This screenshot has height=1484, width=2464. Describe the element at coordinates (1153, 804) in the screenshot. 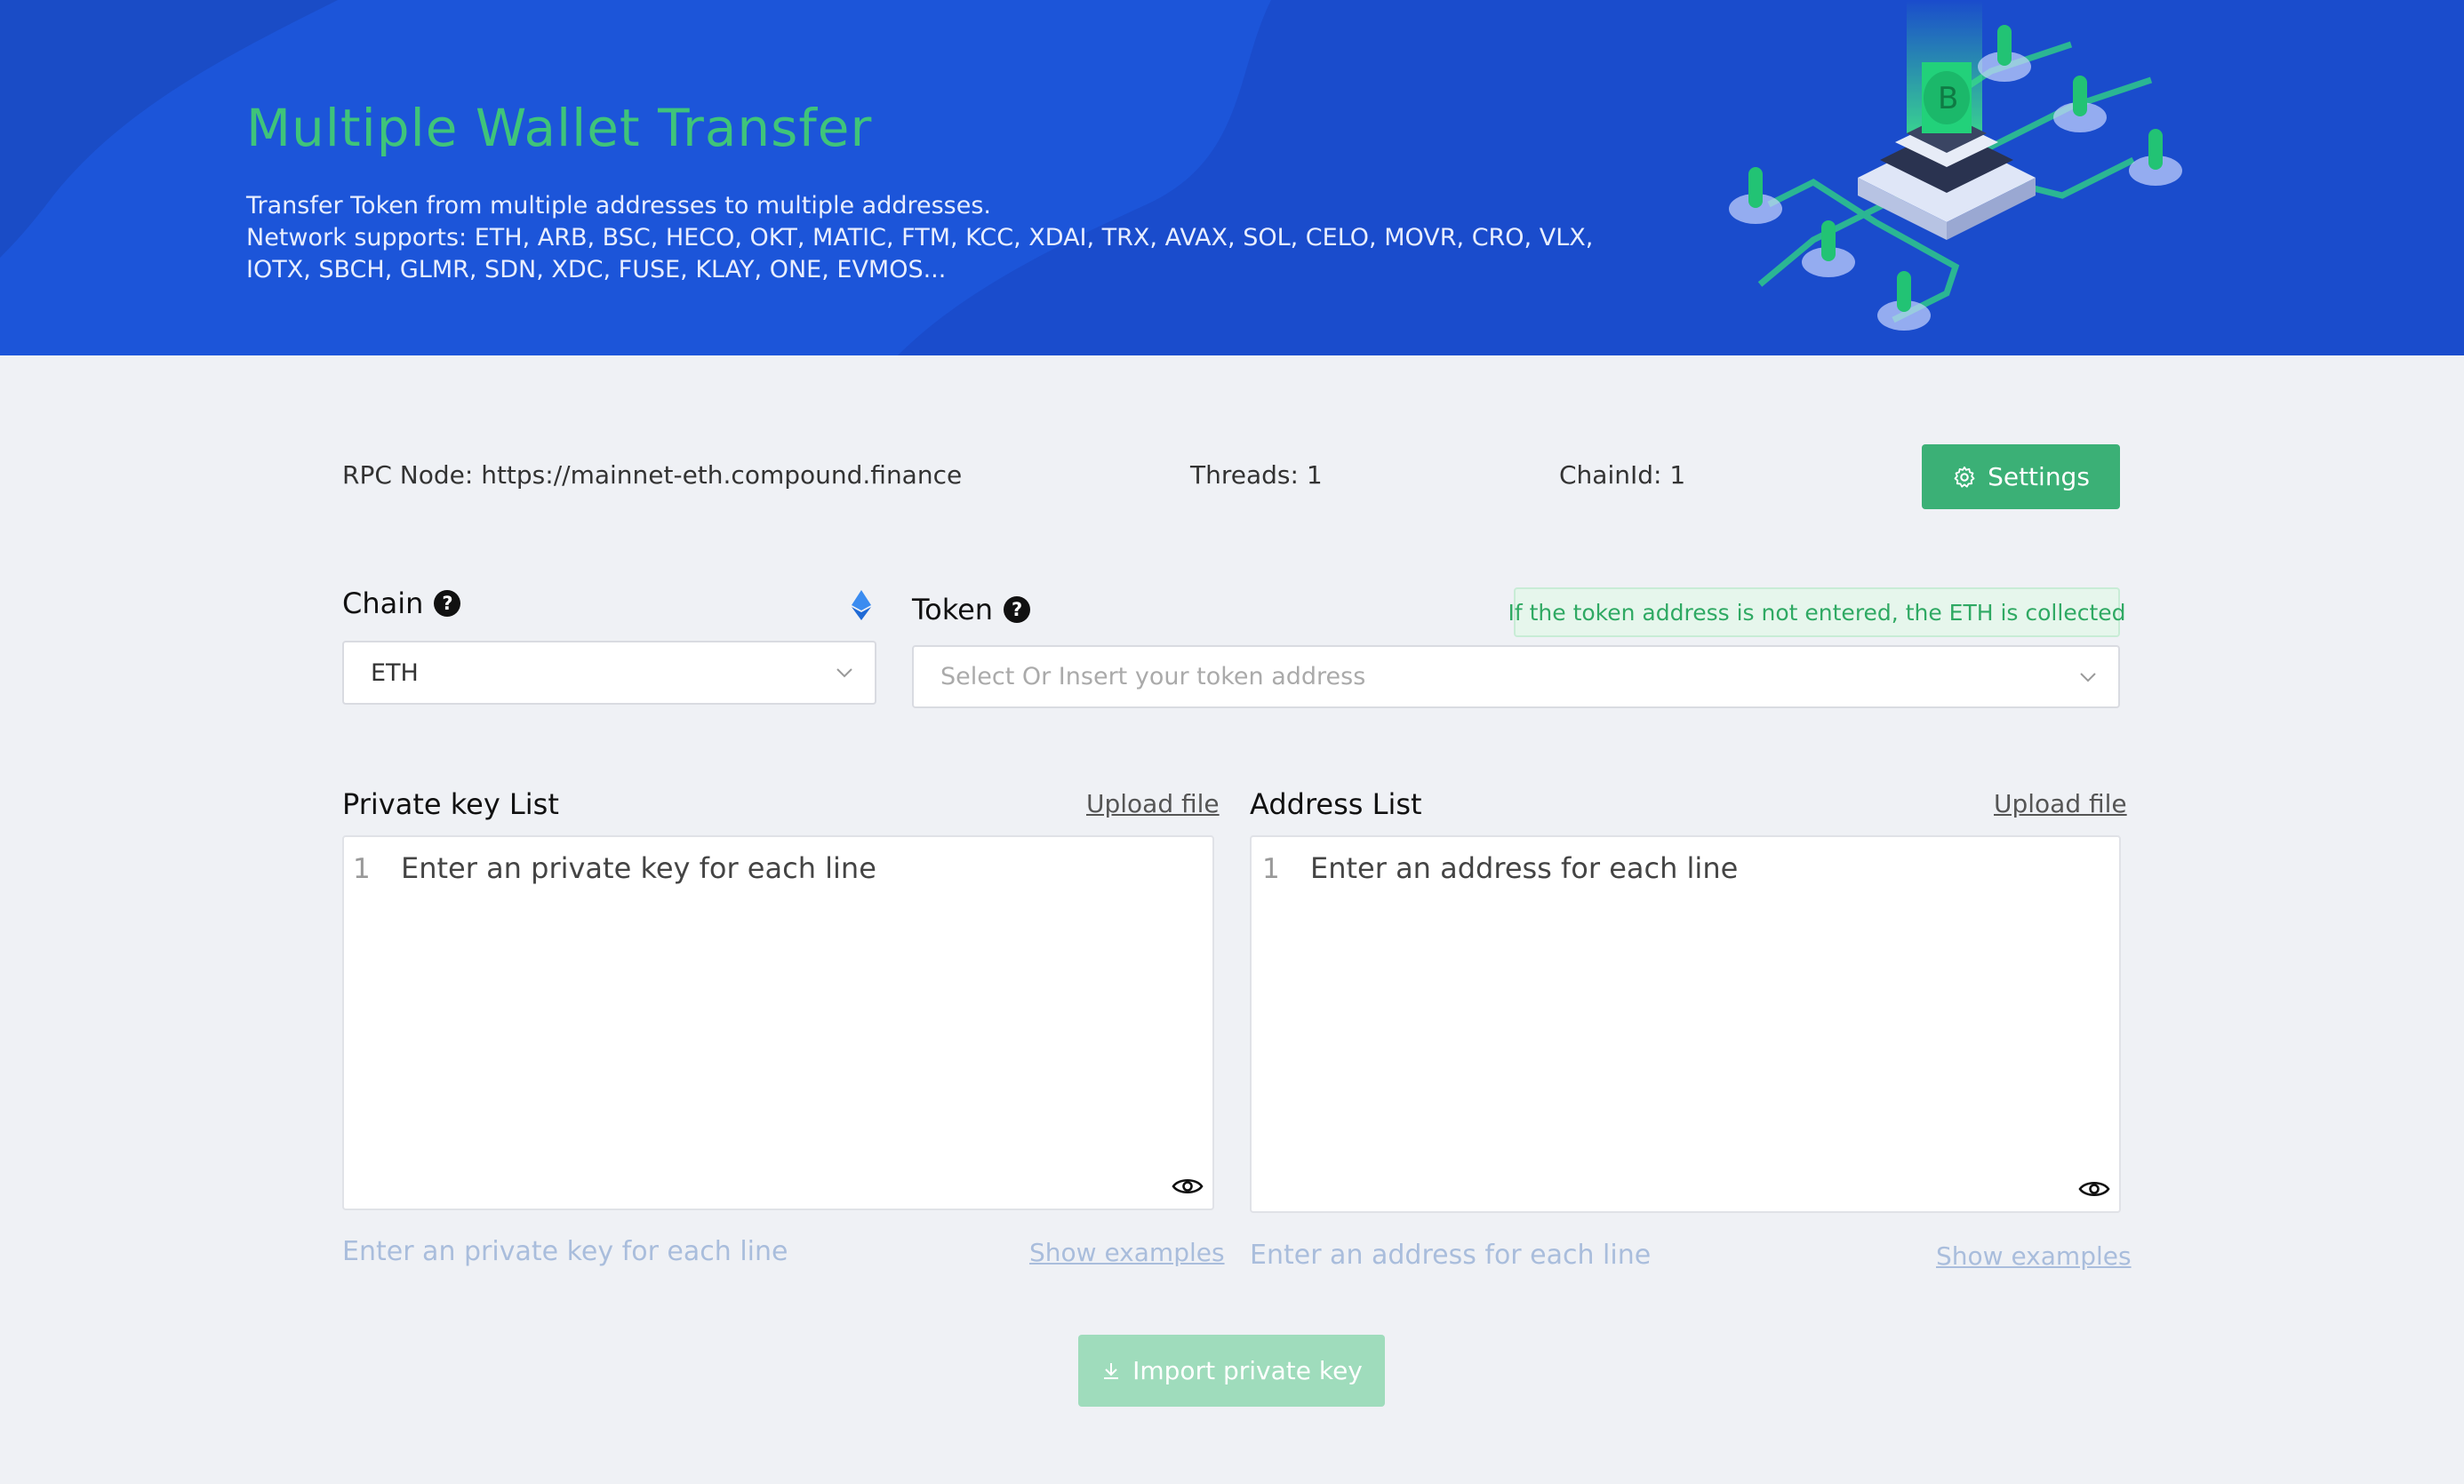

I see `private-key-upload-link: Upload file` at that location.